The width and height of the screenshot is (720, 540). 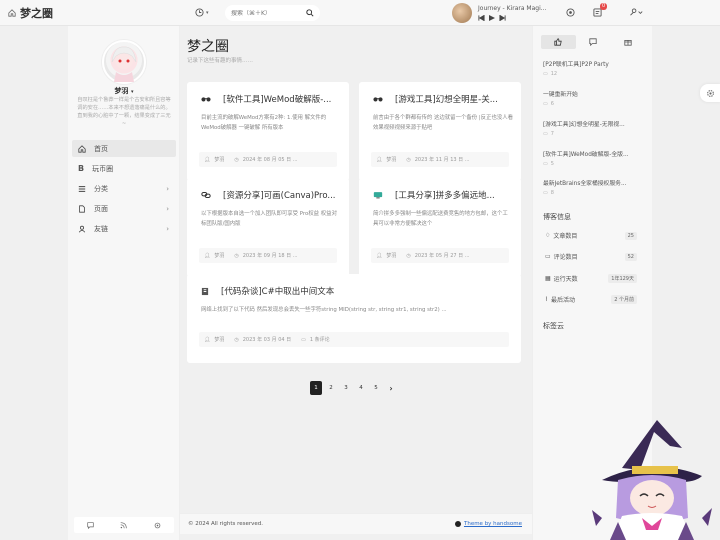 I want to click on sidebar-footer, so click(x=124, y=525).